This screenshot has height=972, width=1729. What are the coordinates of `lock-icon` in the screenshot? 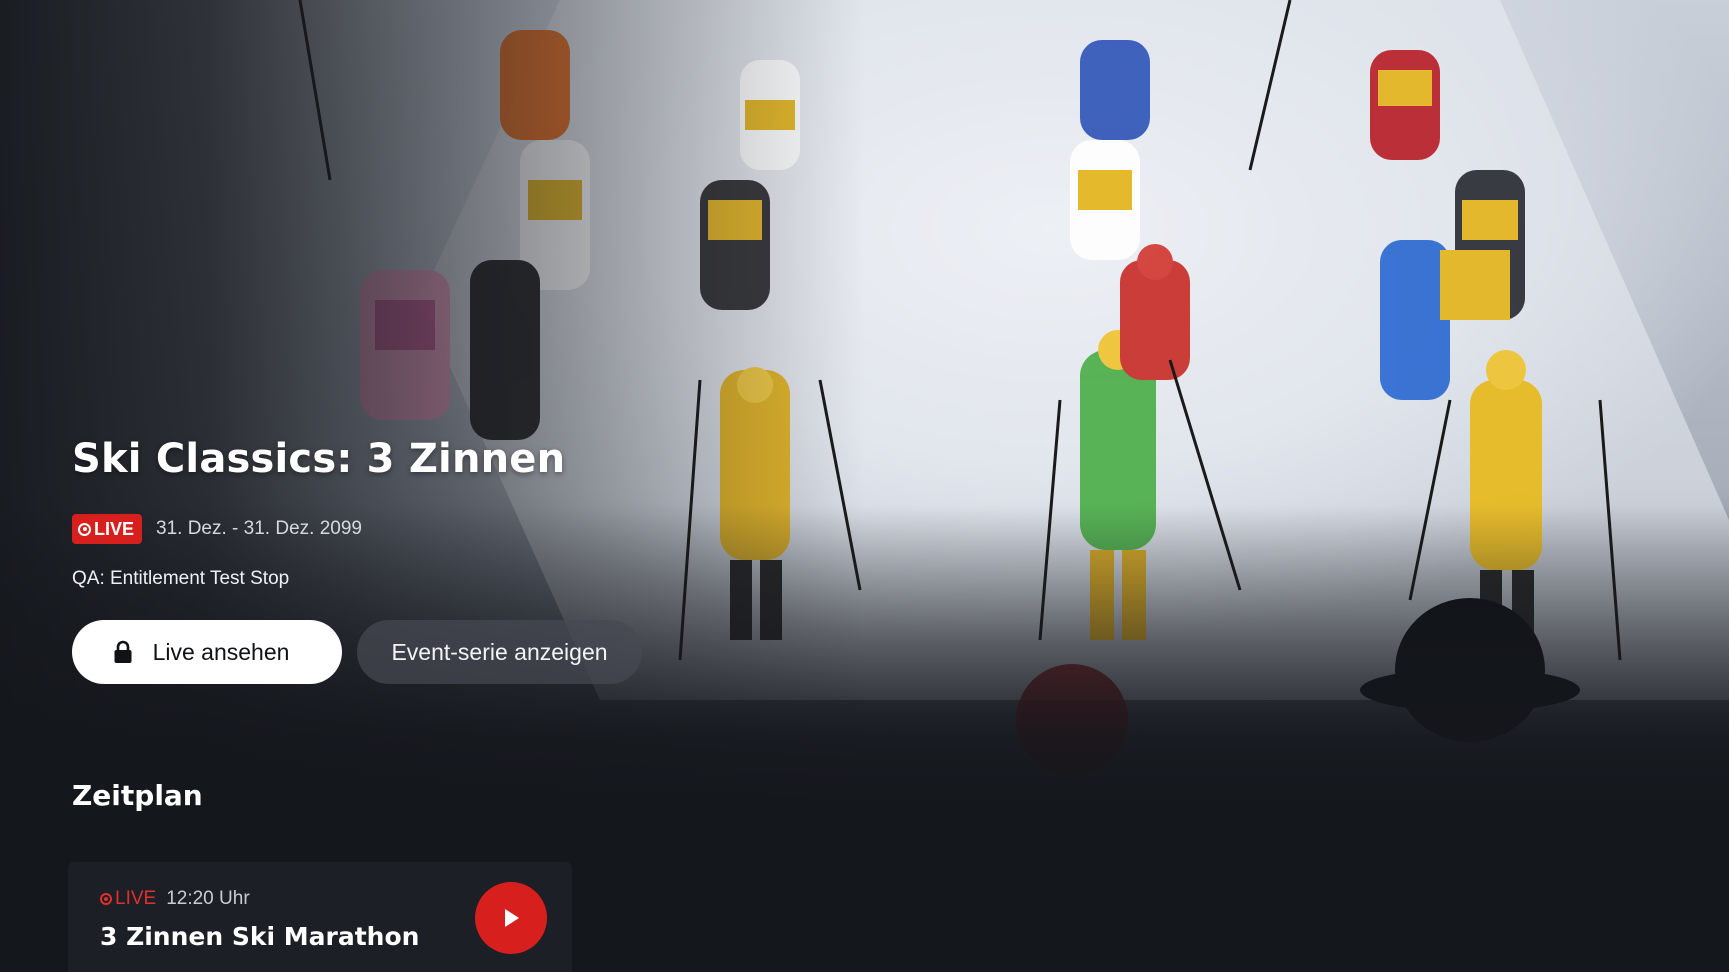 It's located at (123, 651).